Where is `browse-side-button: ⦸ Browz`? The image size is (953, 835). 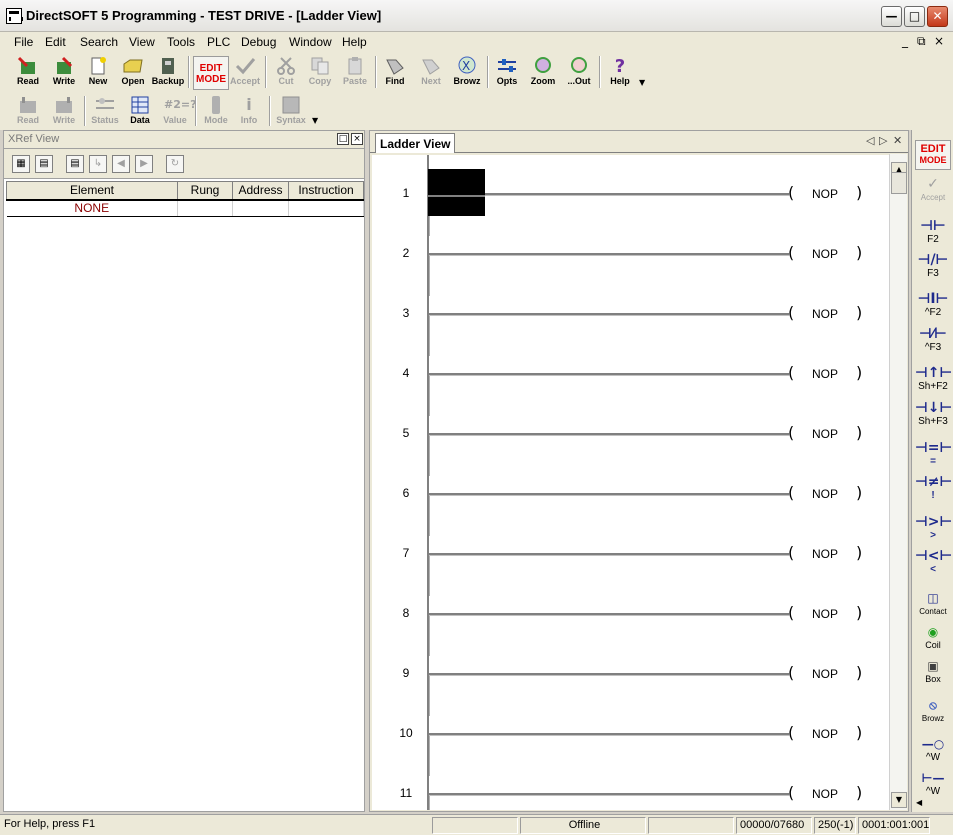
browse-side-button: ⦸ Browz is located at coordinates (933, 710).